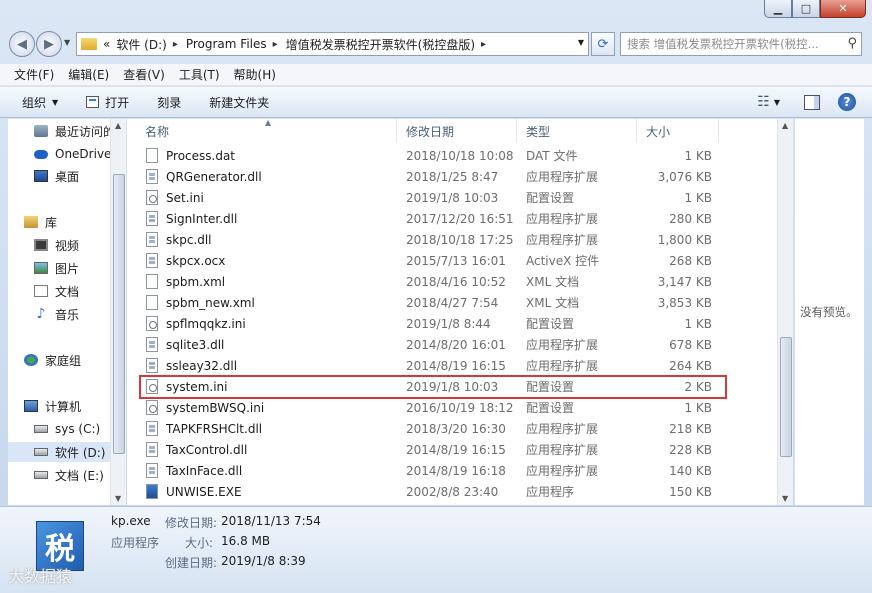 This screenshot has height=593, width=872. I want to click on details-modified-label: 修改日期:, so click(191, 523).